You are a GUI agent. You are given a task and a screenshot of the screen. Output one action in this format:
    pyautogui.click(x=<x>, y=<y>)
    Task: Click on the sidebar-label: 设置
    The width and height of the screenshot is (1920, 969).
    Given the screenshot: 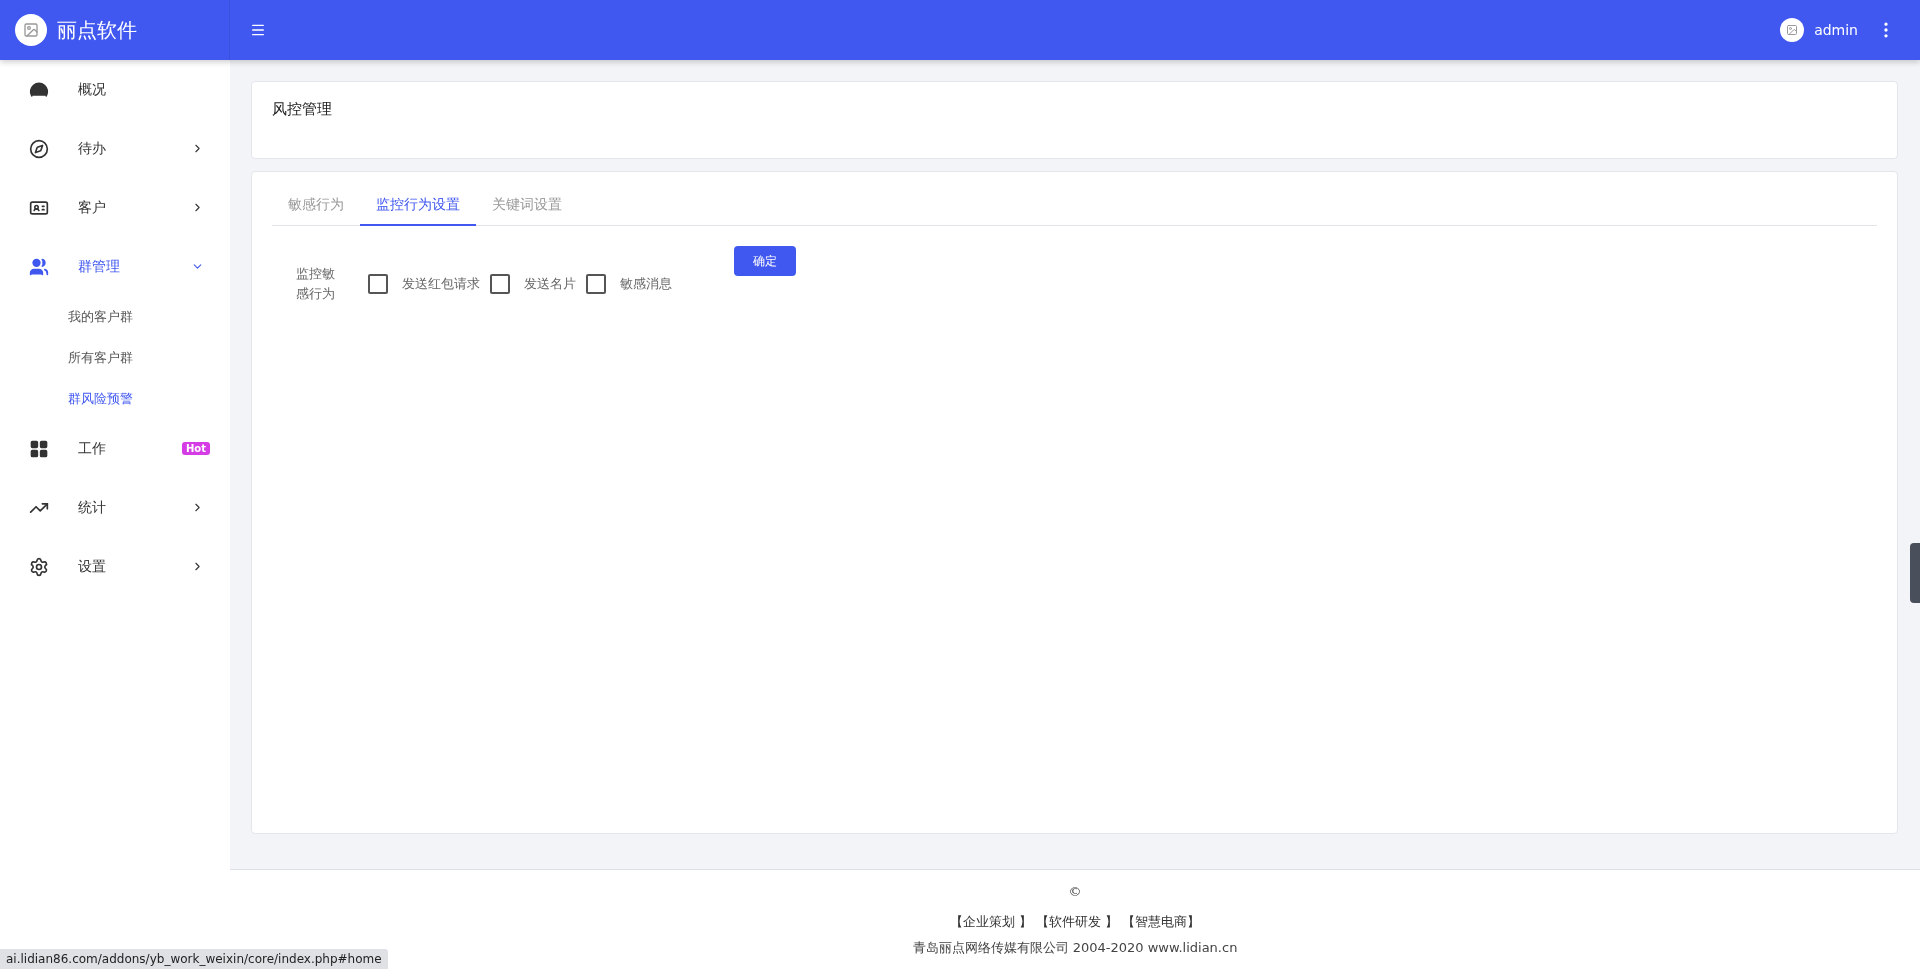 What is the action you would take?
    pyautogui.click(x=92, y=566)
    